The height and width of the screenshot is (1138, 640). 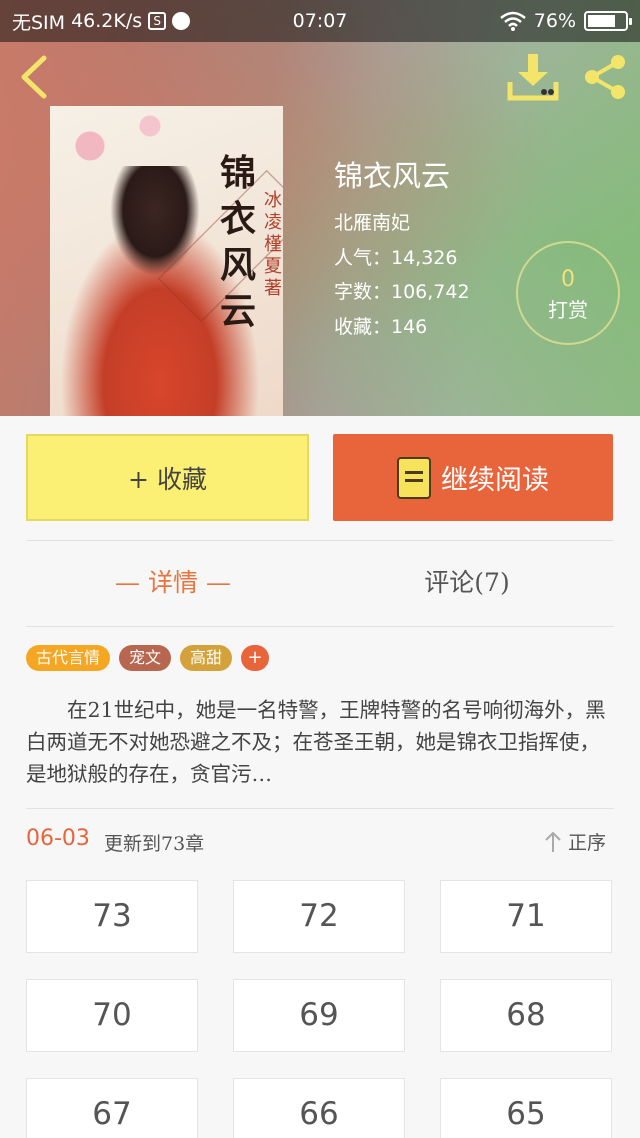 What do you see at coordinates (414, 477) in the screenshot?
I see `book-icon` at bounding box center [414, 477].